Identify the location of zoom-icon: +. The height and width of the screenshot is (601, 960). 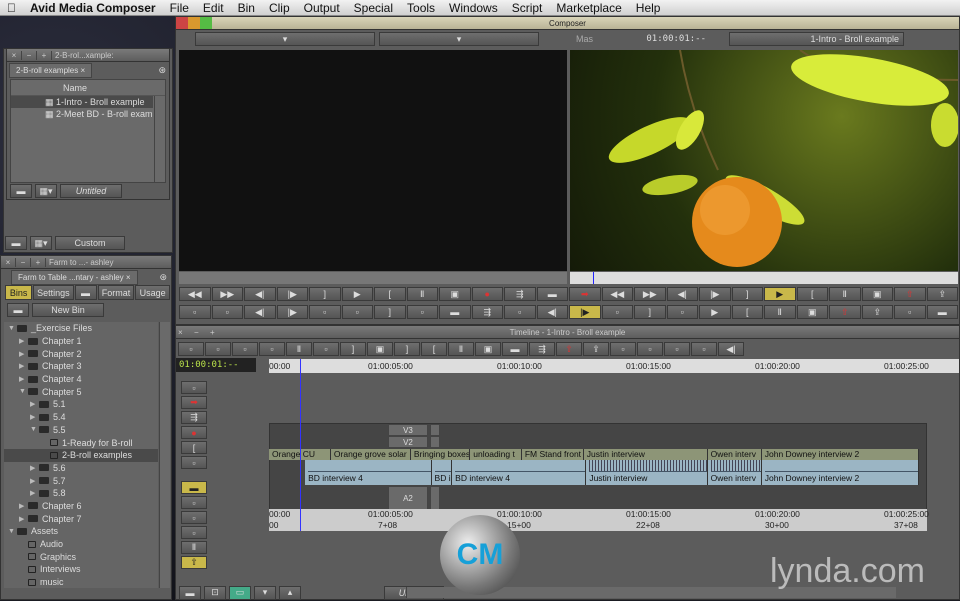
(212, 332).